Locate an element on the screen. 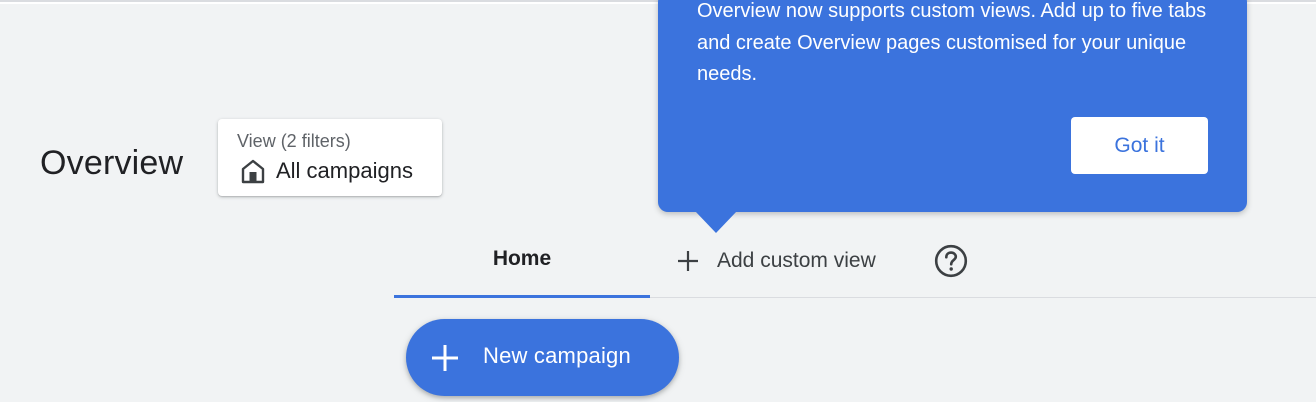 The height and width of the screenshot is (402, 1316). view-selector: View (2 filters) All campaigns is located at coordinates (330, 157).